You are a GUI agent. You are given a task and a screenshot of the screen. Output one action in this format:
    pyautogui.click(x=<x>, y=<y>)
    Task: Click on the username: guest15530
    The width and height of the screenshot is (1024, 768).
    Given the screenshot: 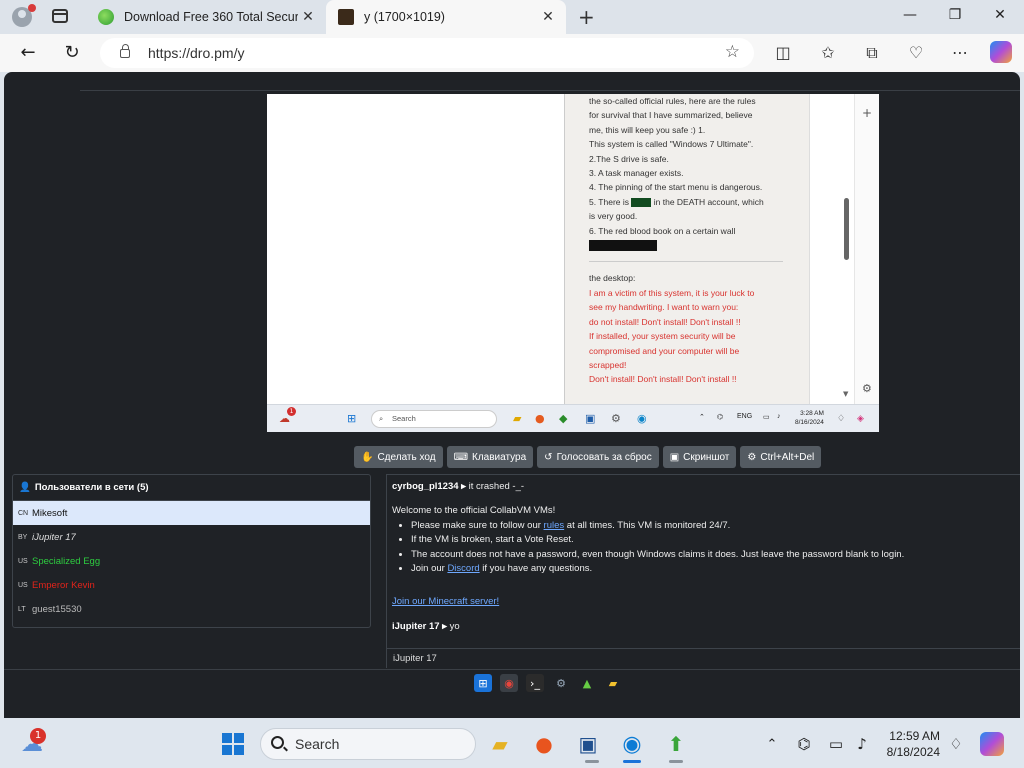 What is the action you would take?
    pyautogui.click(x=57, y=609)
    